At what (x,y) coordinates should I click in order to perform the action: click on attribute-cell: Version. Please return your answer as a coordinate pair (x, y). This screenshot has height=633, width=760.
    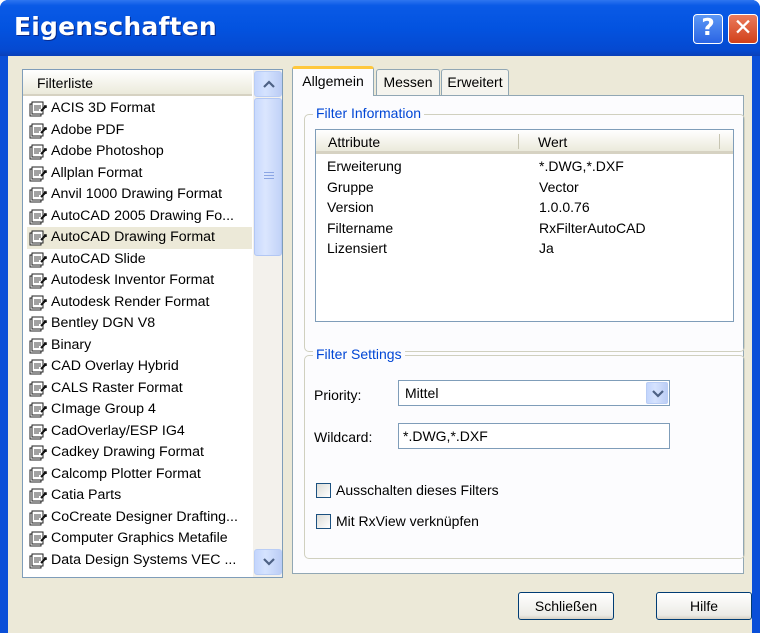
    Looking at the image, I should click on (350, 207).